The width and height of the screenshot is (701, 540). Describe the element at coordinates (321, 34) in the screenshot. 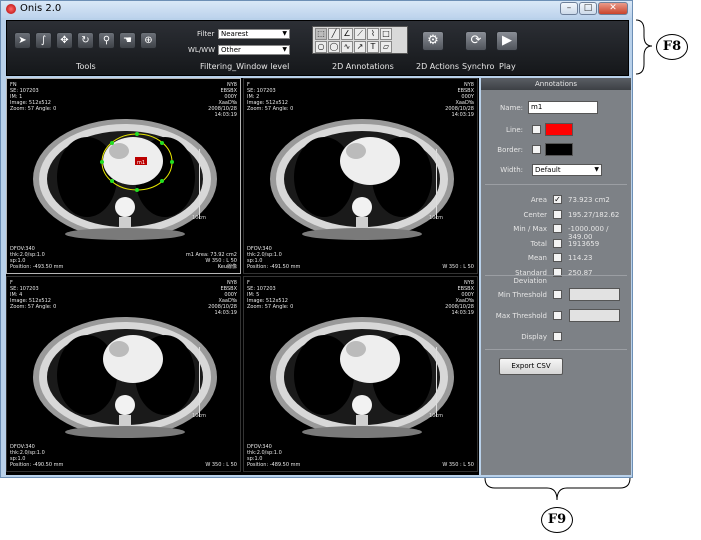

I see `select-region-annotation-button: ⬚` at that location.